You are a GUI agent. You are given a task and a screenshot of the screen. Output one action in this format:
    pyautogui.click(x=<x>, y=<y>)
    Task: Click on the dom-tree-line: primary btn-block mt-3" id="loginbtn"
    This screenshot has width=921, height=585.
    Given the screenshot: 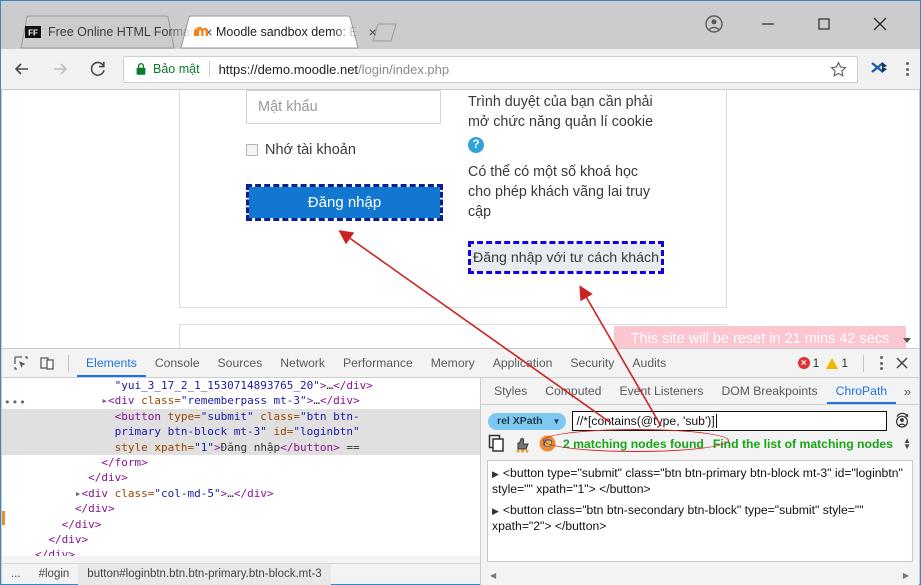 What is the action you would take?
    pyautogui.click(x=241, y=432)
    